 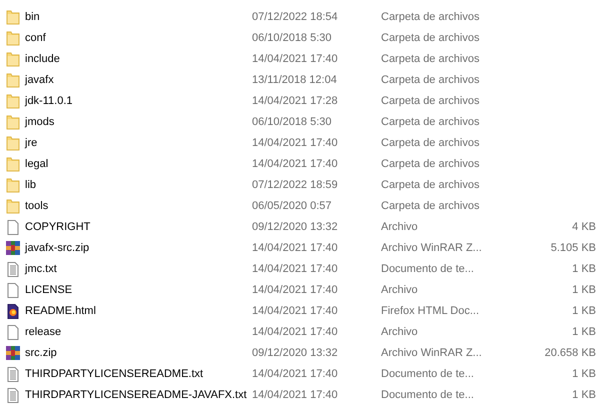 What do you see at coordinates (31, 142) in the screenshot?
I see `file-name: jre` at bounding box center [31, 142].